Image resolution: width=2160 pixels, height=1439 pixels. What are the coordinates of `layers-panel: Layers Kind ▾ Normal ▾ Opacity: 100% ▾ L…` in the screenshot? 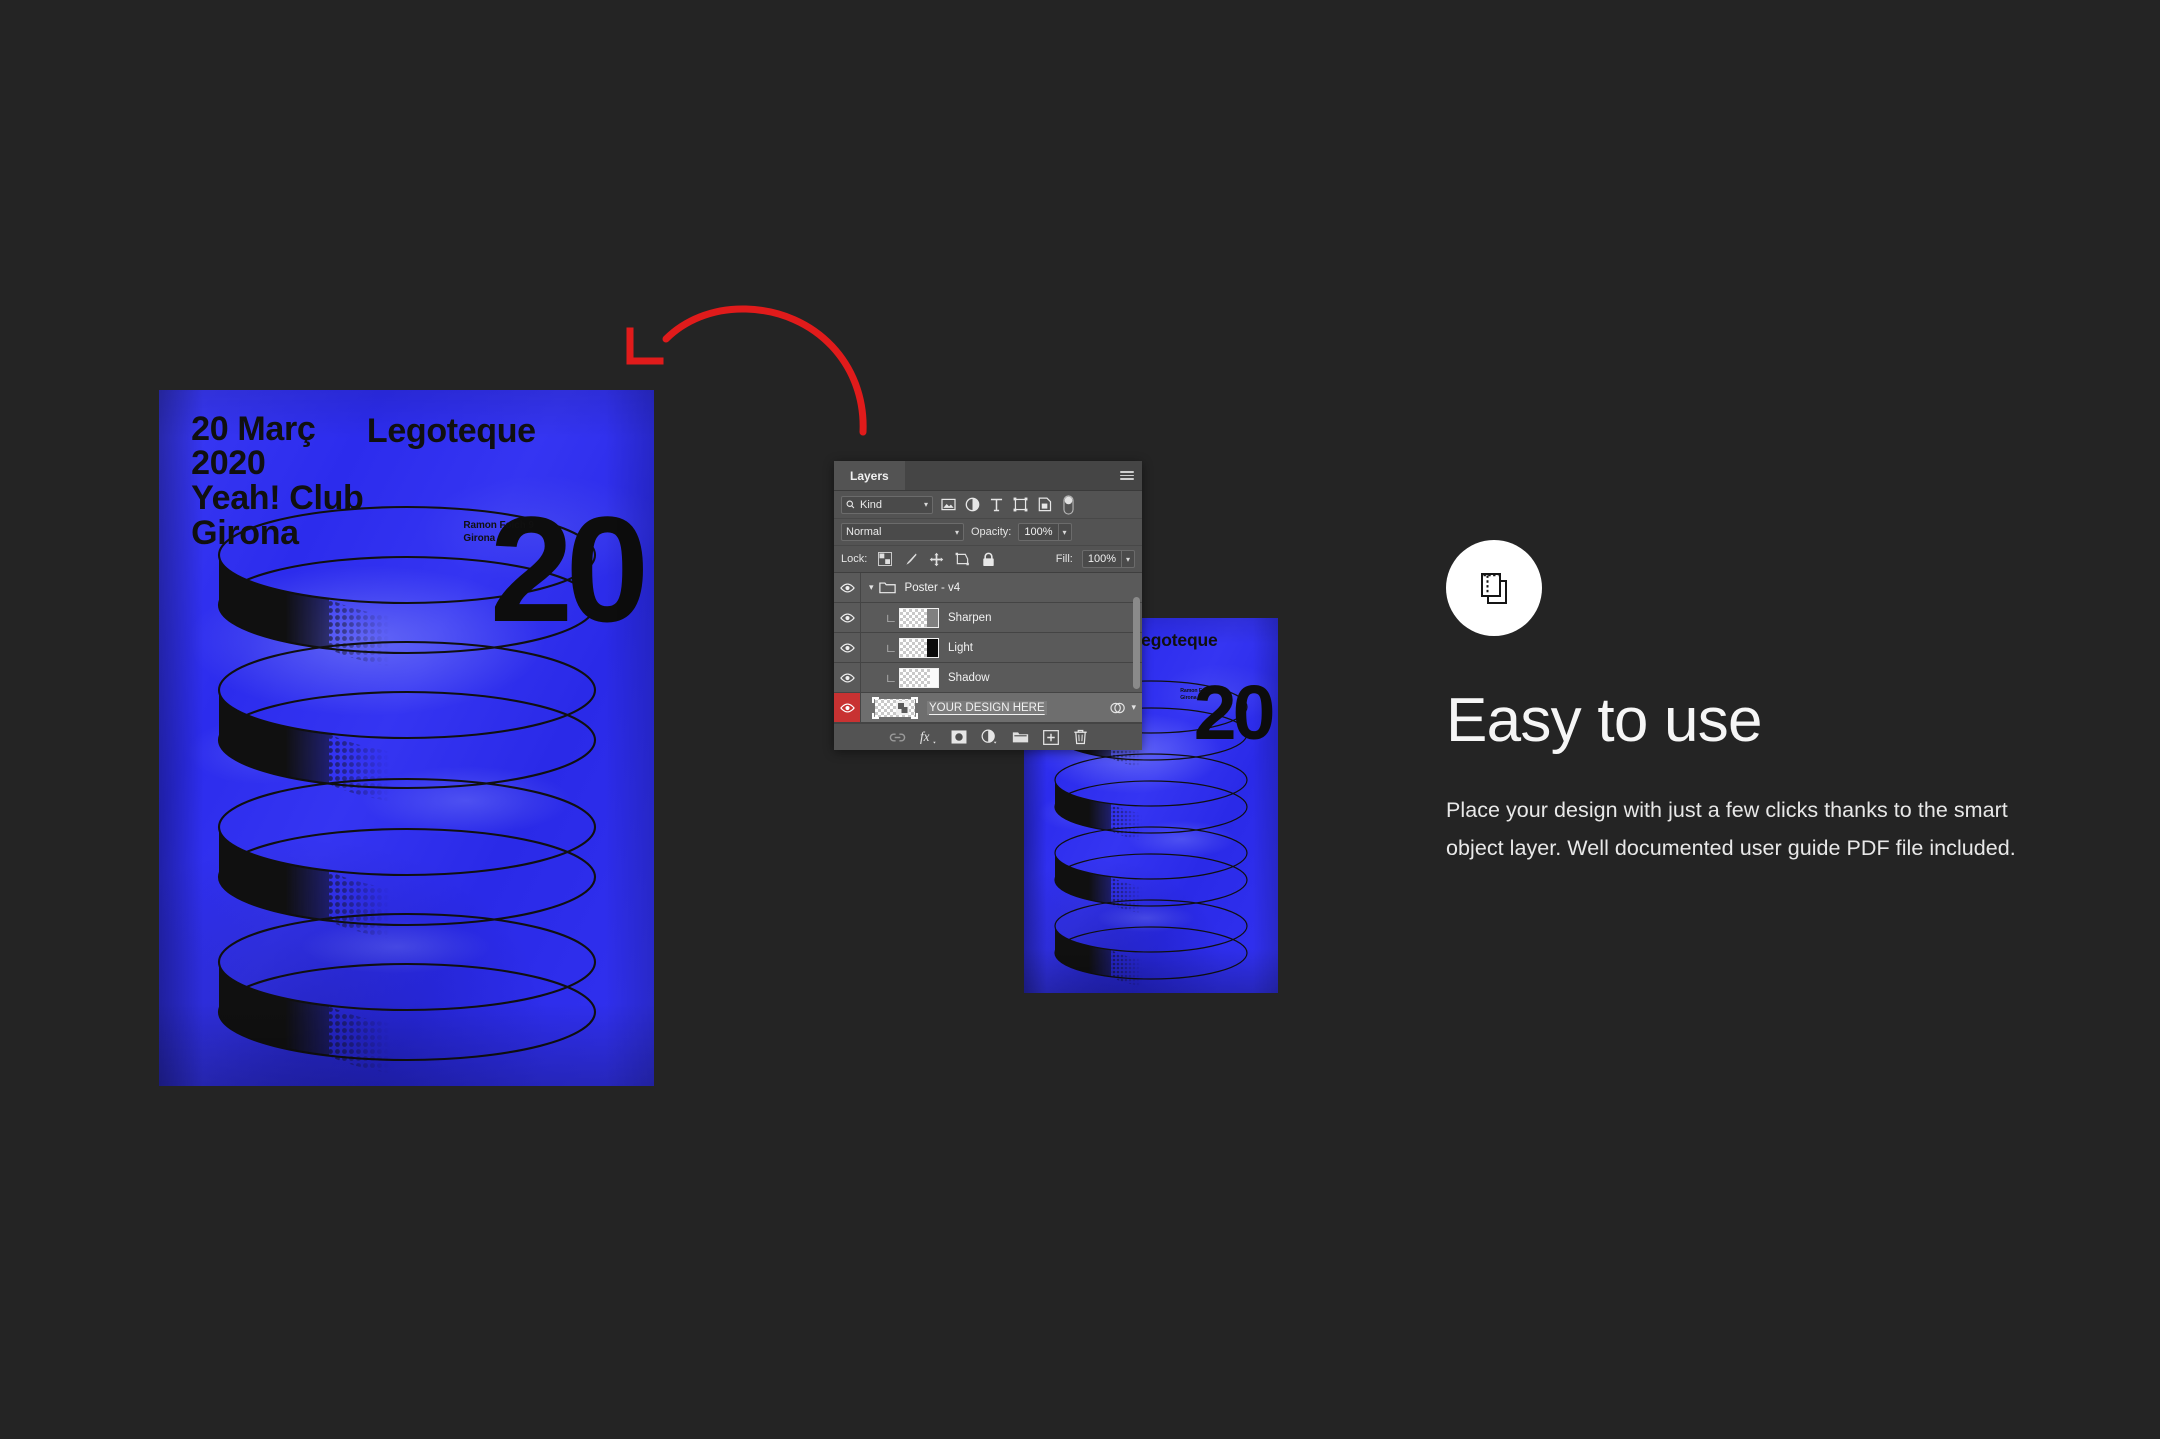 It's located at (988, 605).